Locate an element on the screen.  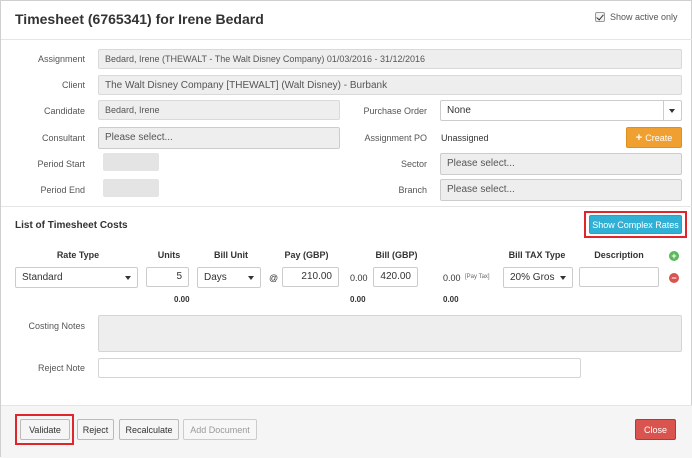
close-button: Close is located at coordinates (655, 429).